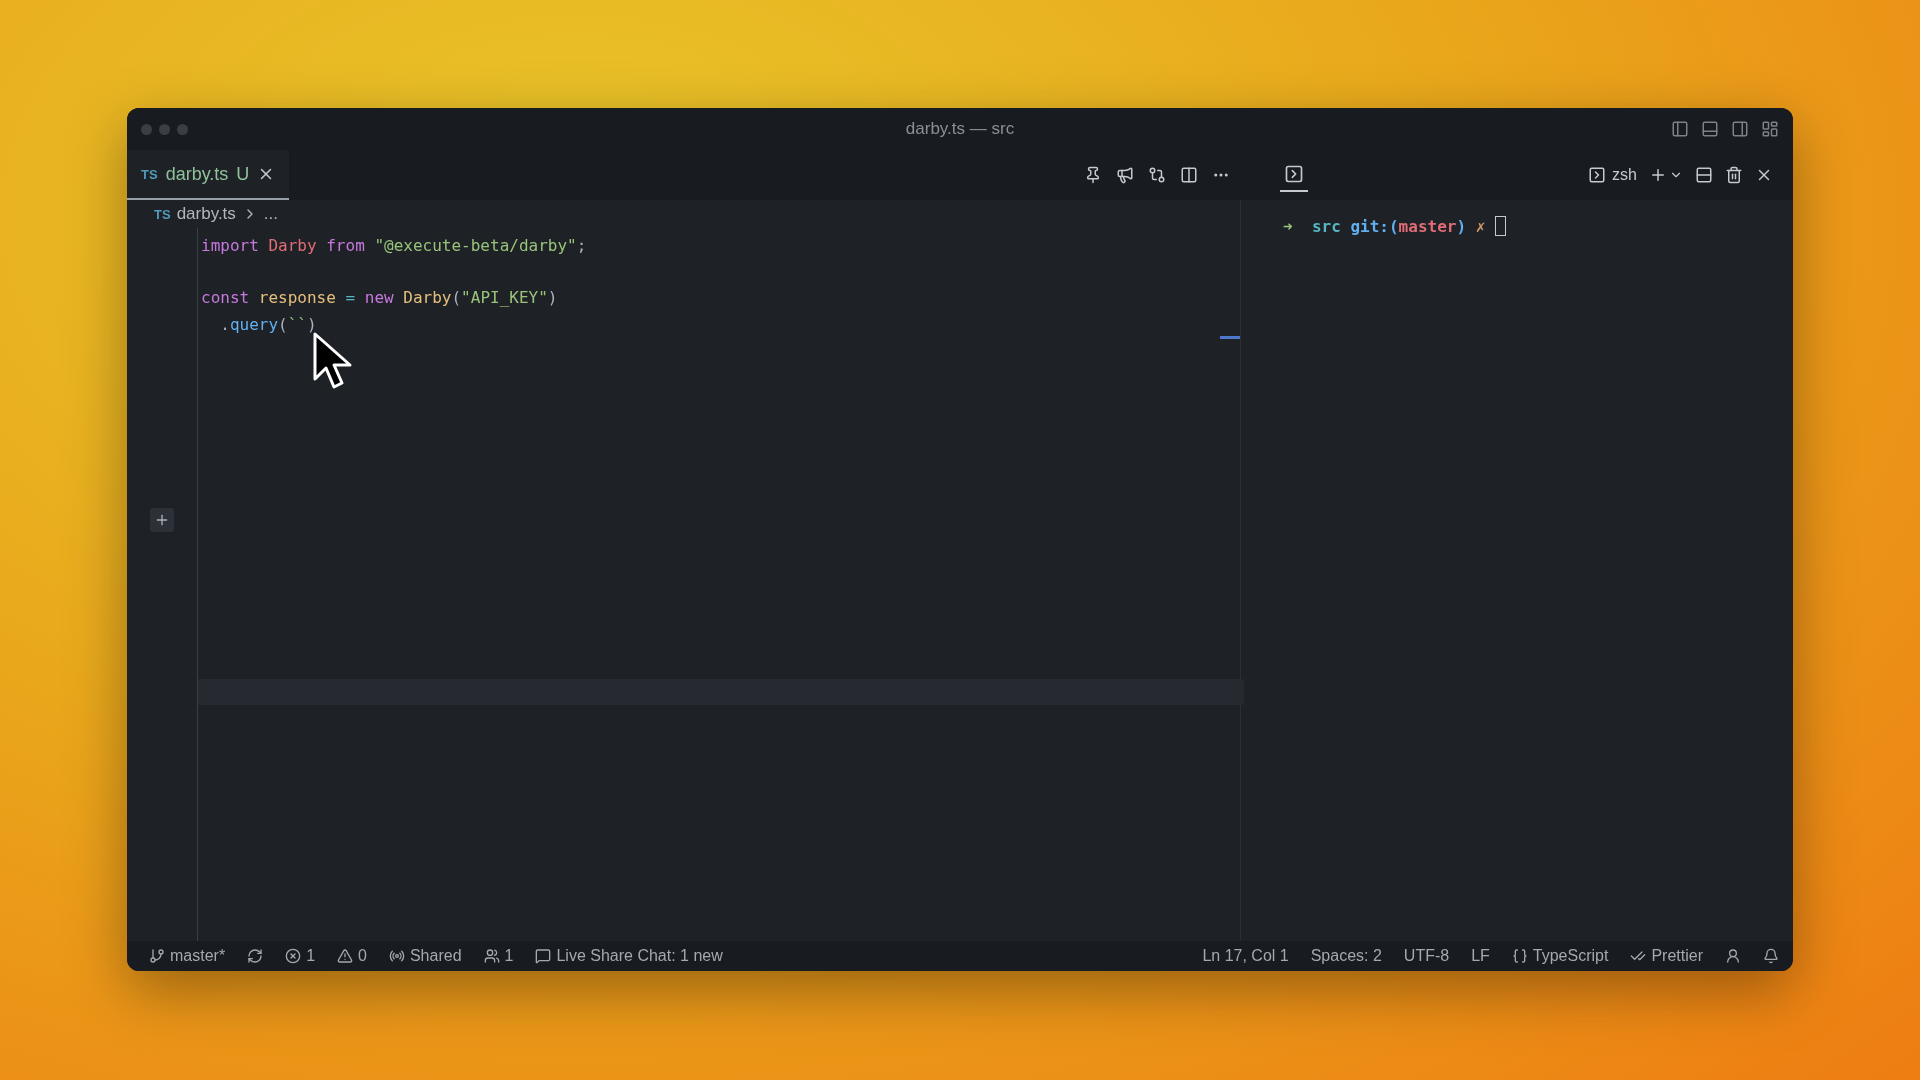  Describe the element at coordinates (1740, 129) in the screenshot. I see `secondary-sidebar-icon` at that location.